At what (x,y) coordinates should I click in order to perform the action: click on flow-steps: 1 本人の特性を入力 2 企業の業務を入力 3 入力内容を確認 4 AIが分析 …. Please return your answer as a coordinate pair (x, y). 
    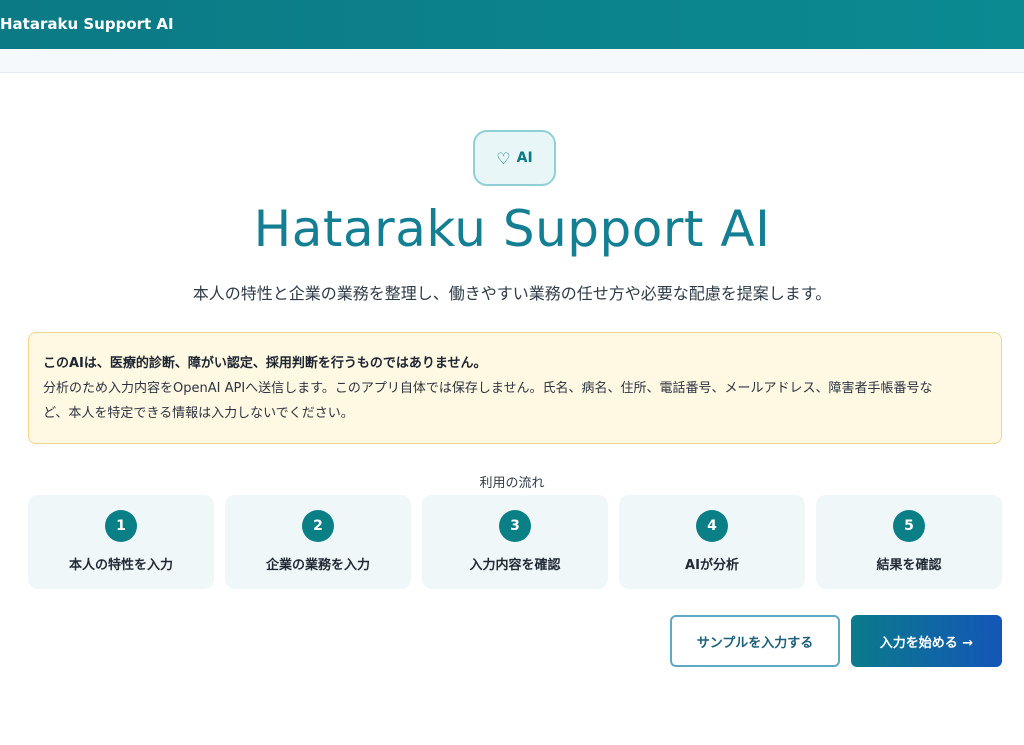
    Looking at the image, I should click on (515, 542).